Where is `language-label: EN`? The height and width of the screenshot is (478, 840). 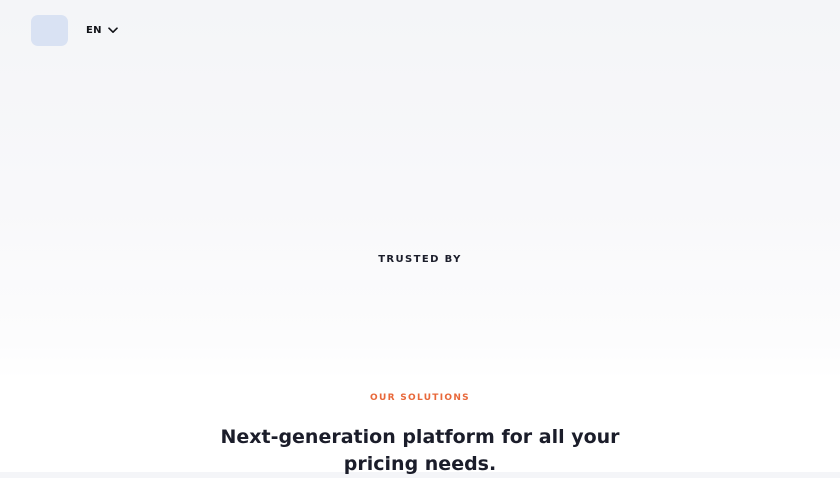
language-label: EN is located at coordinates (94, 30).